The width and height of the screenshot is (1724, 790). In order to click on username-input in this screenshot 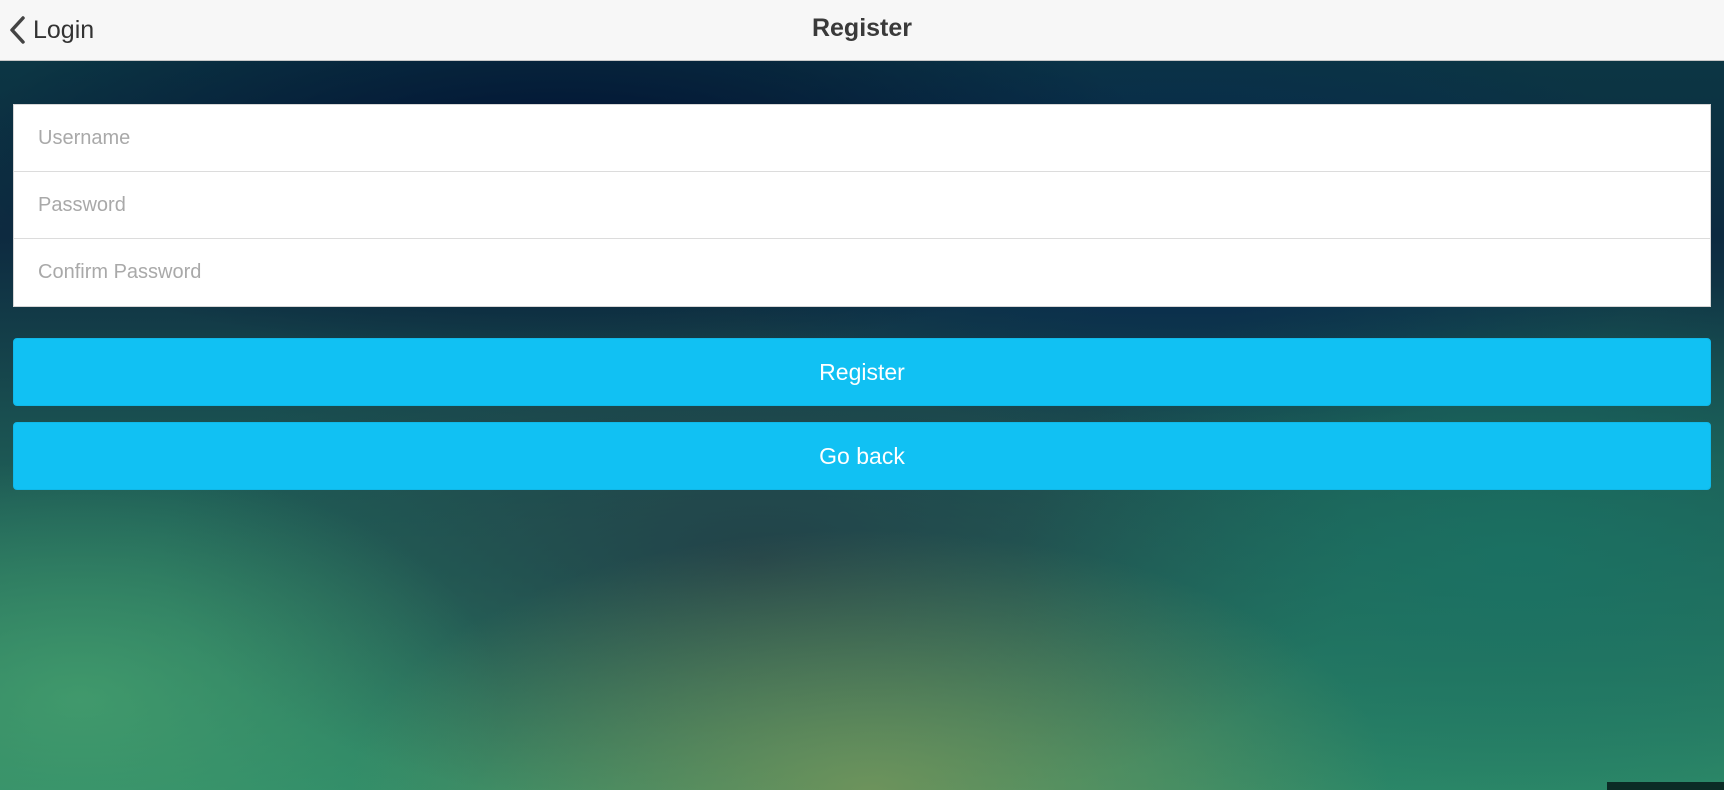, I will do `click(862, 138)`.